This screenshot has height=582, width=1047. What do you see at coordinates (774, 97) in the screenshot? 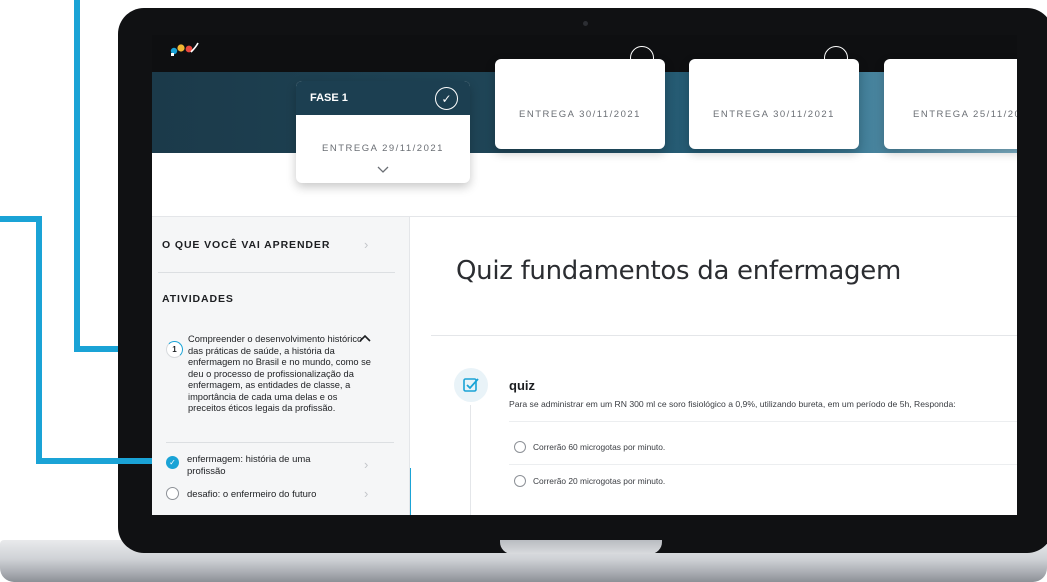
I see `phase-card-3: ENTREGA 30/11/2021` at bounding box center [774, 97].